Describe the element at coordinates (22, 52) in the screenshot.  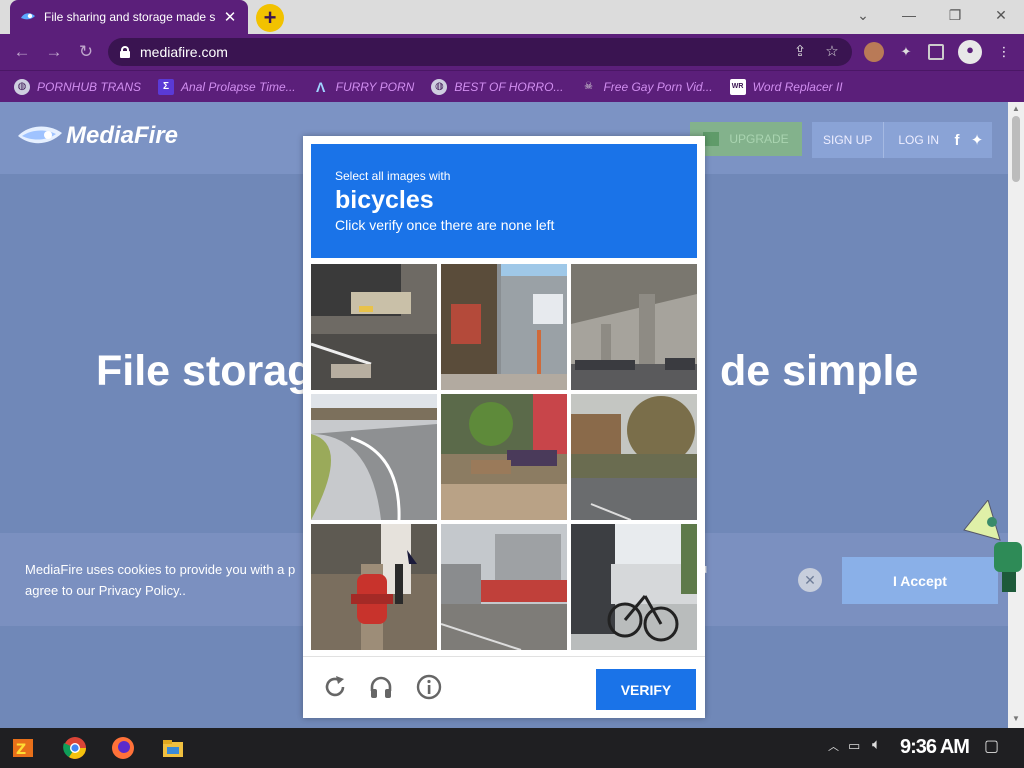
I see `back-button: ←` at that location.